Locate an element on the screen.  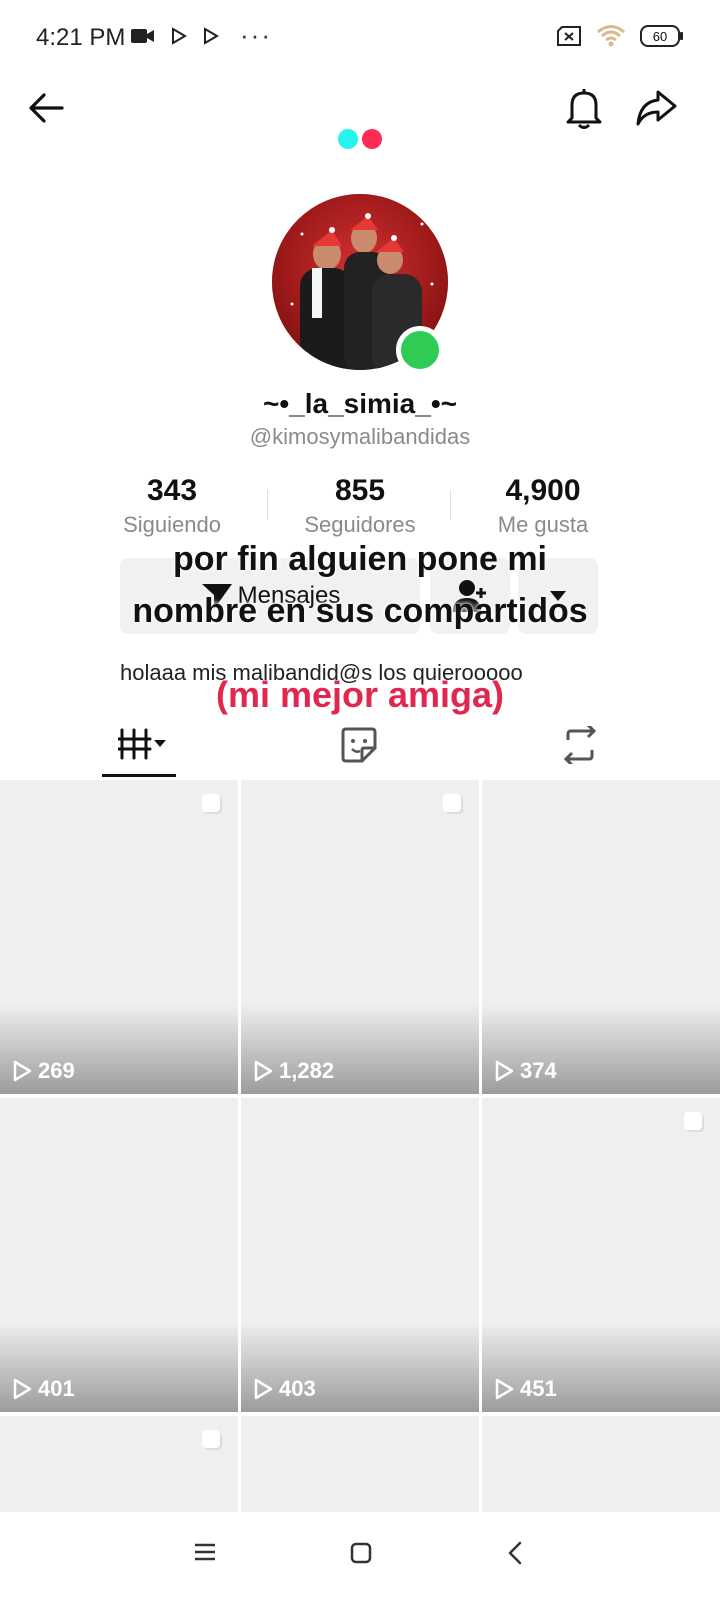
status-notification-icons is located at coordinates (175, 36).